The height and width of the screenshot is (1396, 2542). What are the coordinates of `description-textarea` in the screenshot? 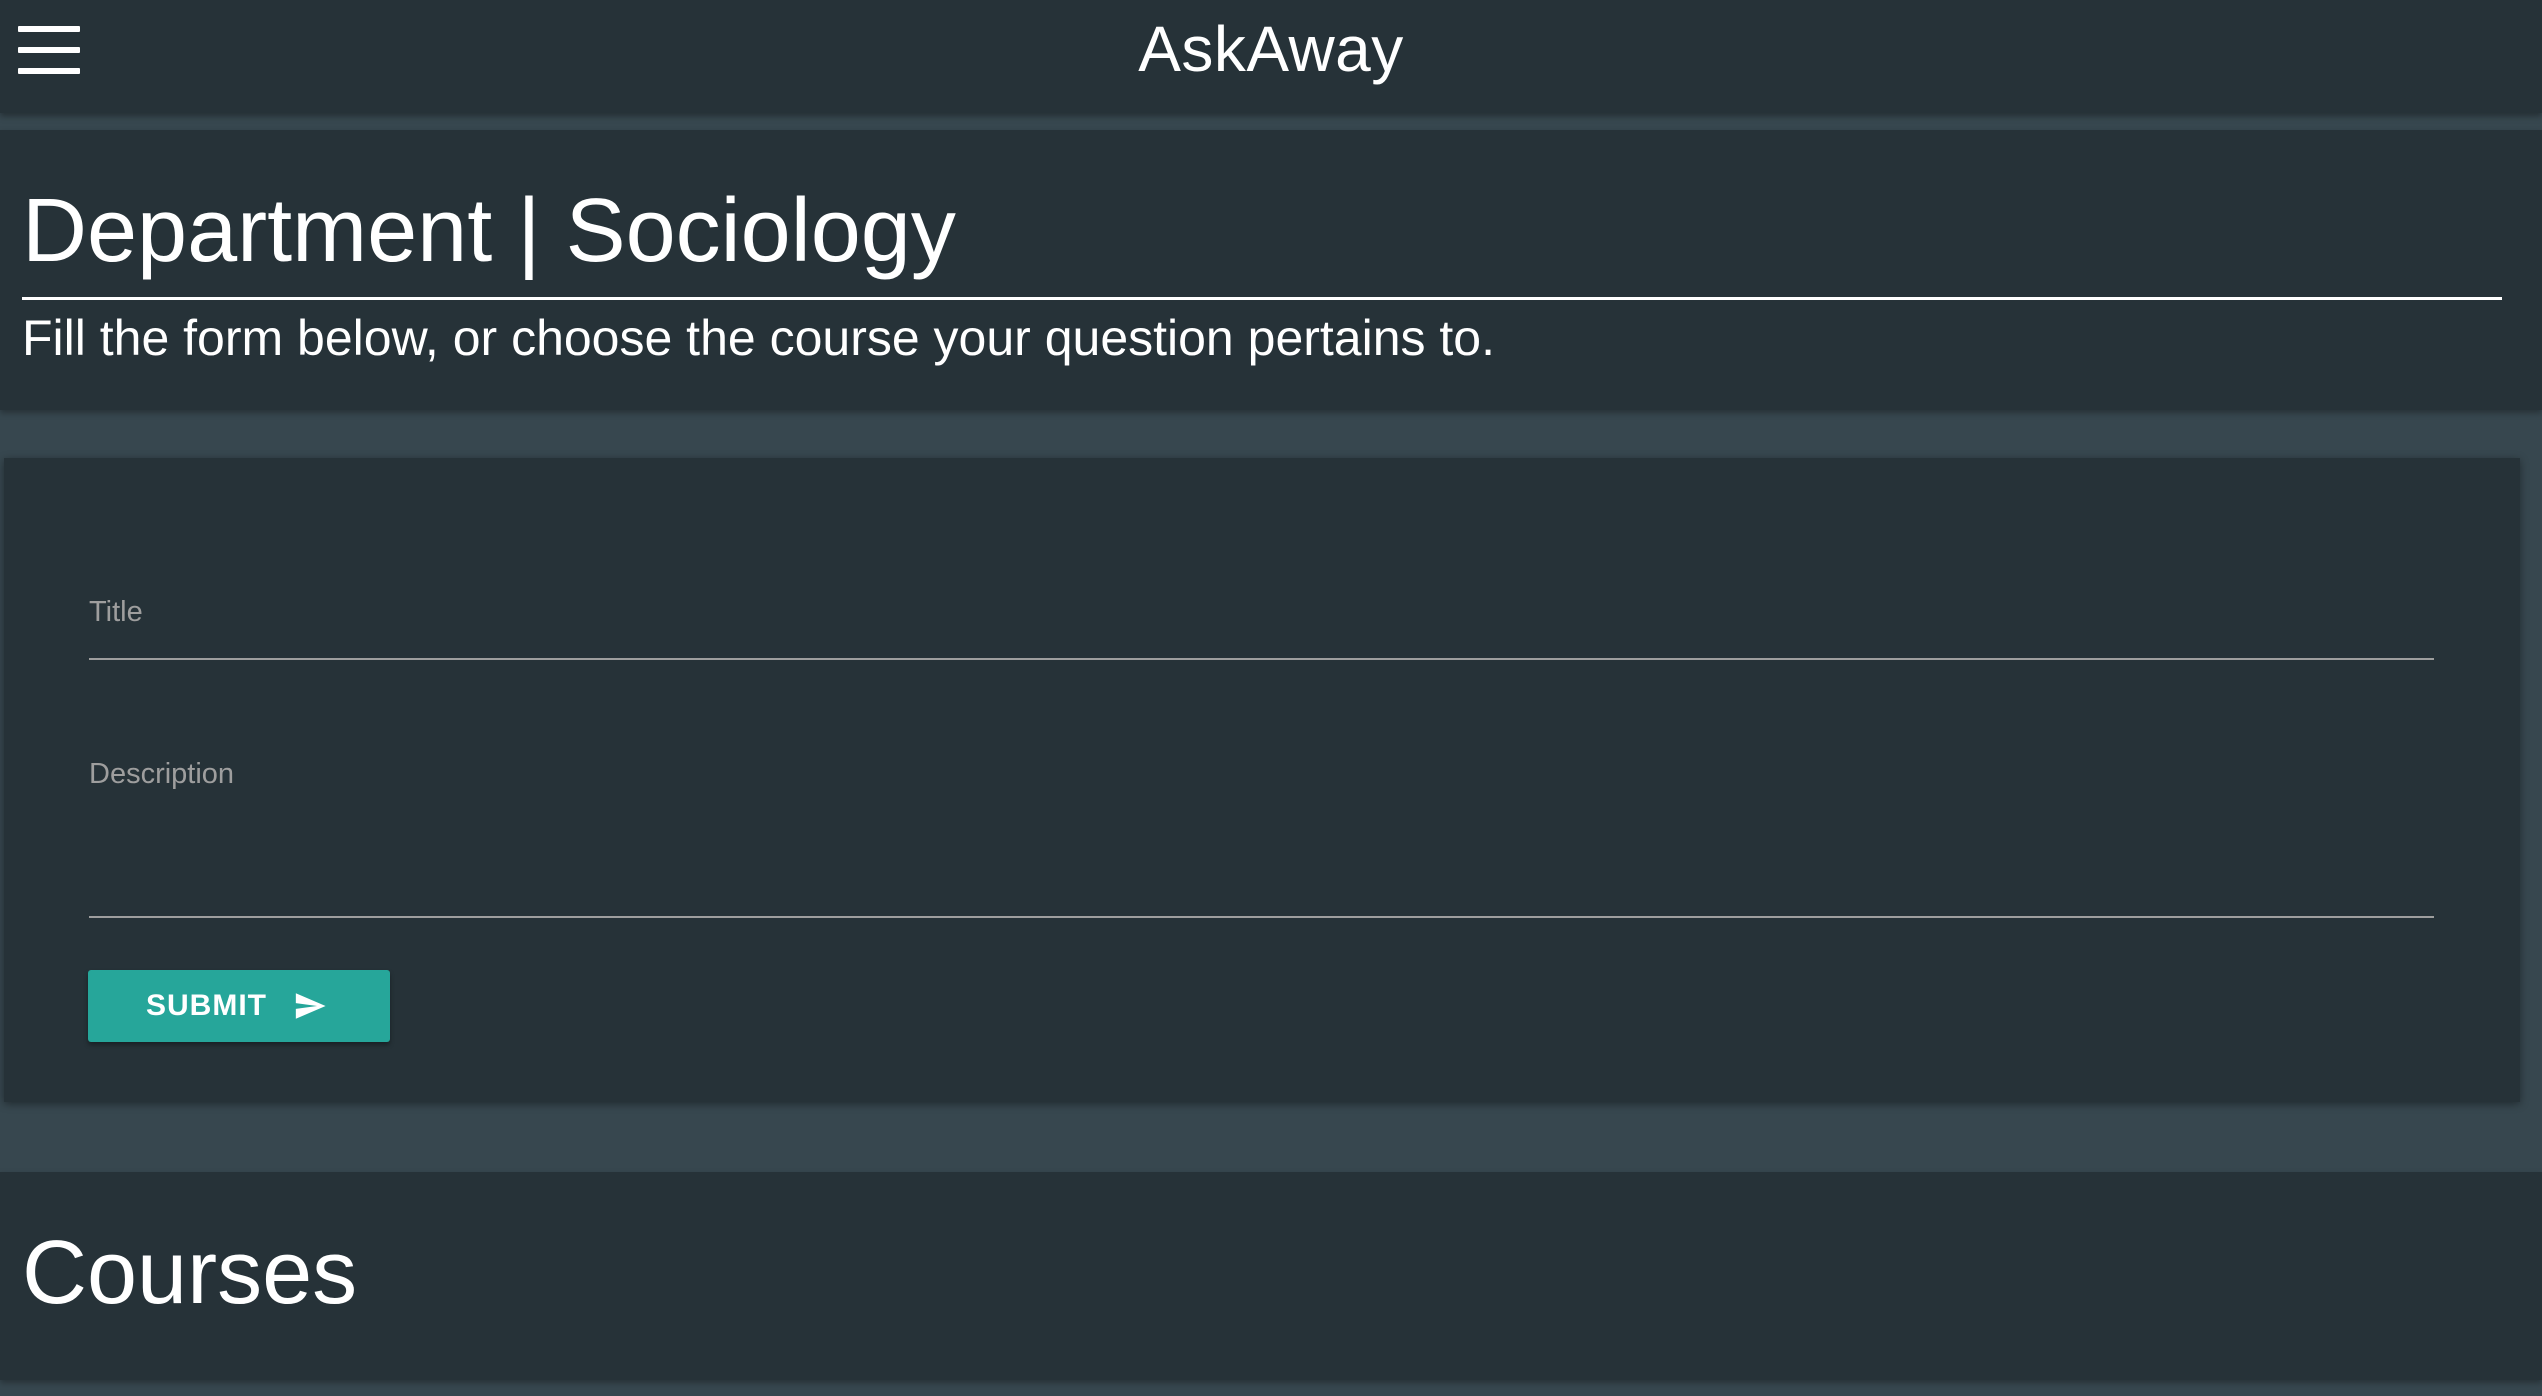 It's located at (1261, 859).